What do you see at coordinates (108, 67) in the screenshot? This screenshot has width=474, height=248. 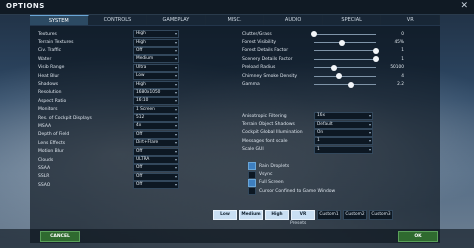 I see `setting-row-visib-range: Visib Range Ultra` at bounding box center [108, 67].